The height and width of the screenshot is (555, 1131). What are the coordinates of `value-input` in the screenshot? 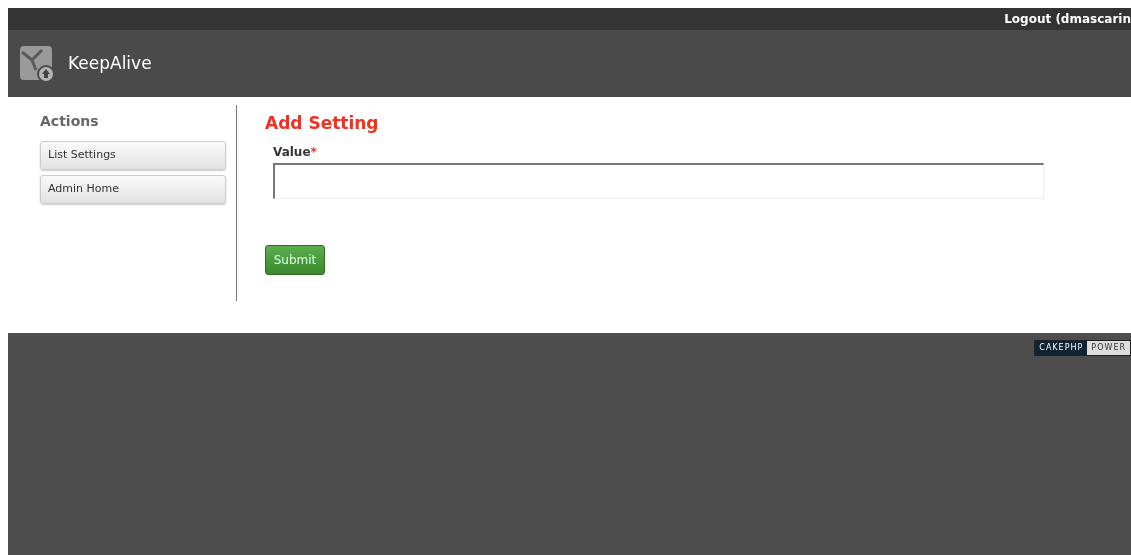 It's located at (658, 180).